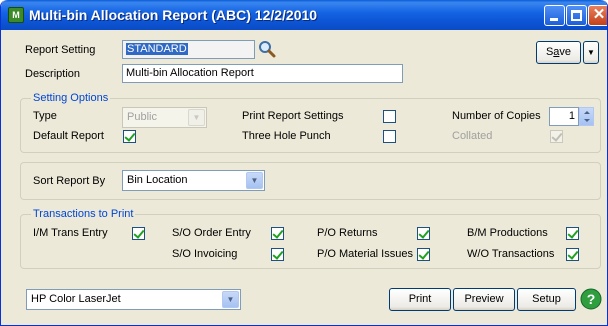 The width and height of the screenshot is (608, 326). Describe the element at coordinates (507, 233) in the screenshot. I see `transaction-label: B/M Productions` at that location.